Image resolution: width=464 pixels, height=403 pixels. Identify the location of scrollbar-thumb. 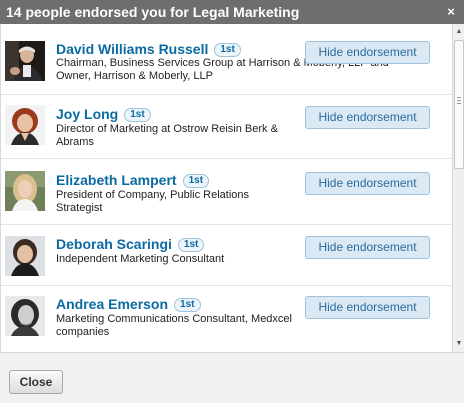
(459, 104).